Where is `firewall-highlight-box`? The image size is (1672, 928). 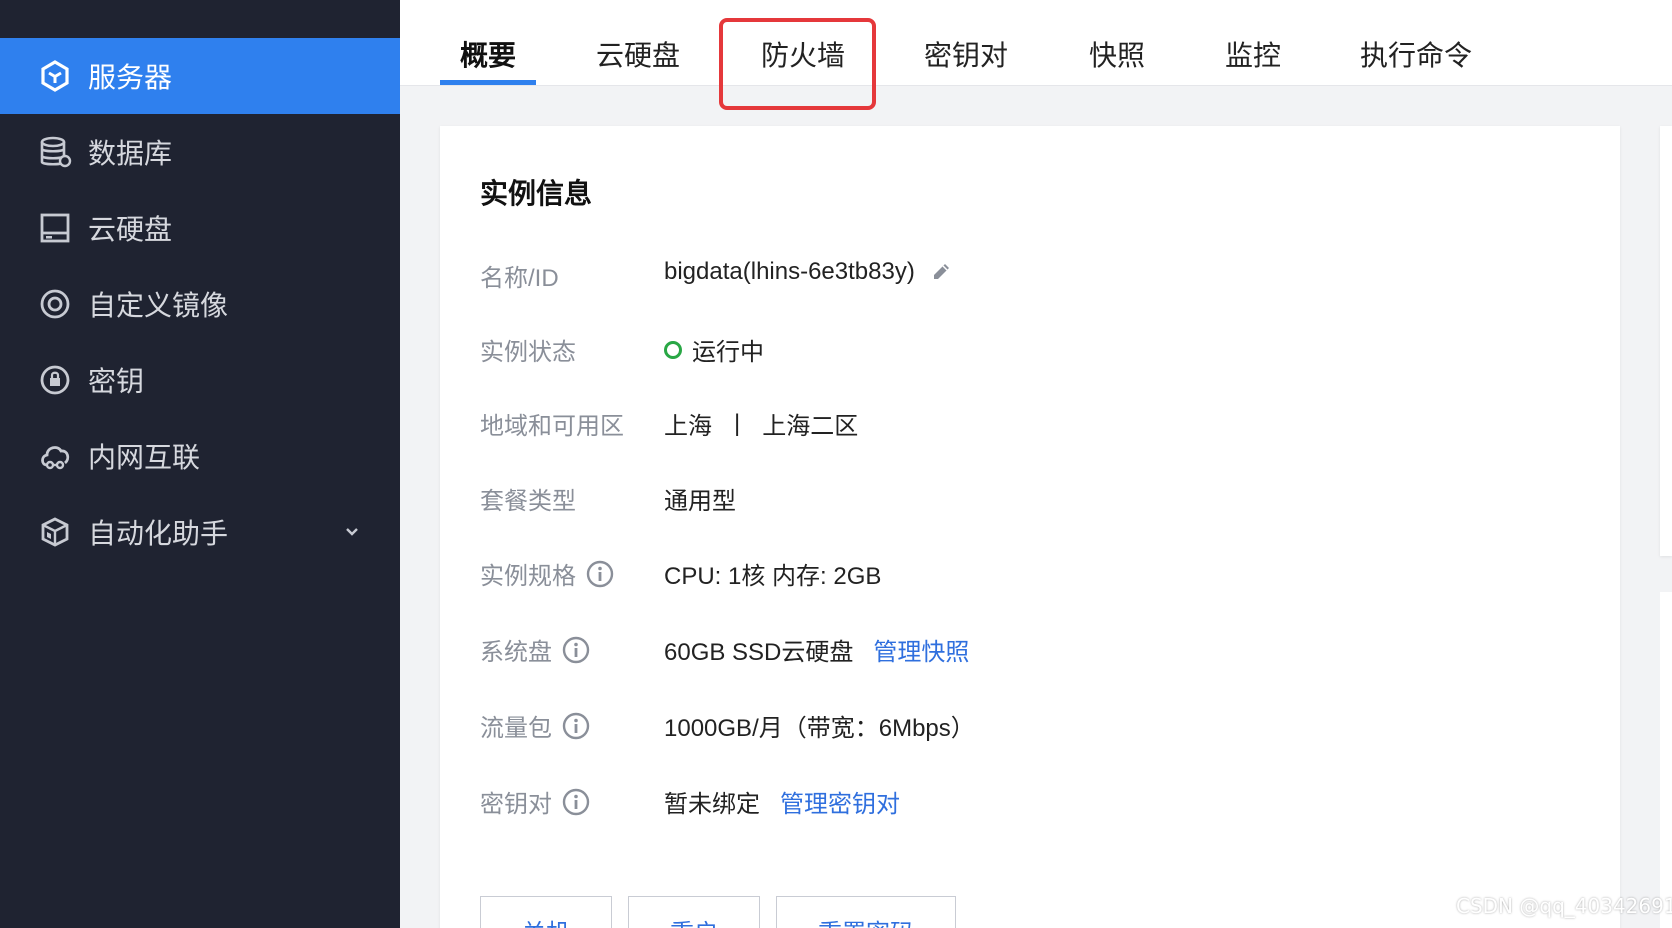 firewall-highlight-box is located at coordinates (797, 64).